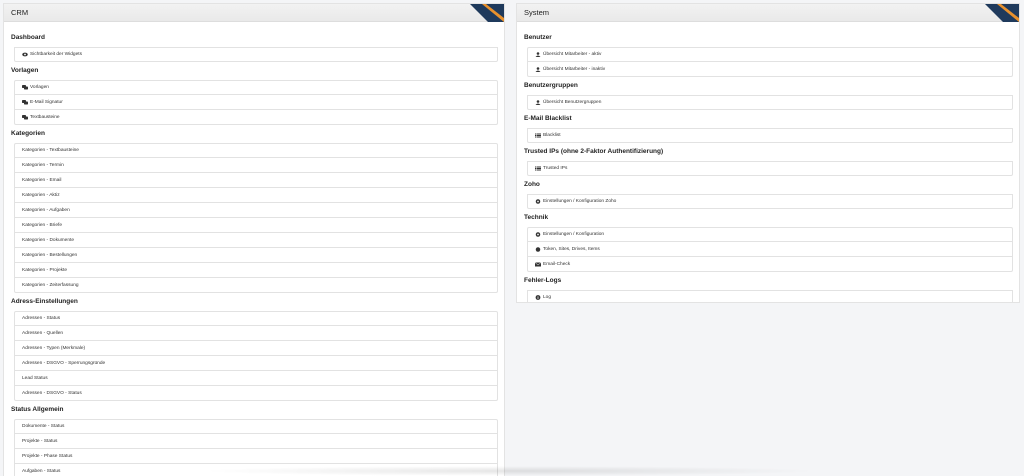 Image resolution: width=1024 pixels, height=476 pixels. Describe the element at coordinates (56, 54) in the screenshot. I see `list-item-label: Sichtbarkeit der Widgets` at that location.